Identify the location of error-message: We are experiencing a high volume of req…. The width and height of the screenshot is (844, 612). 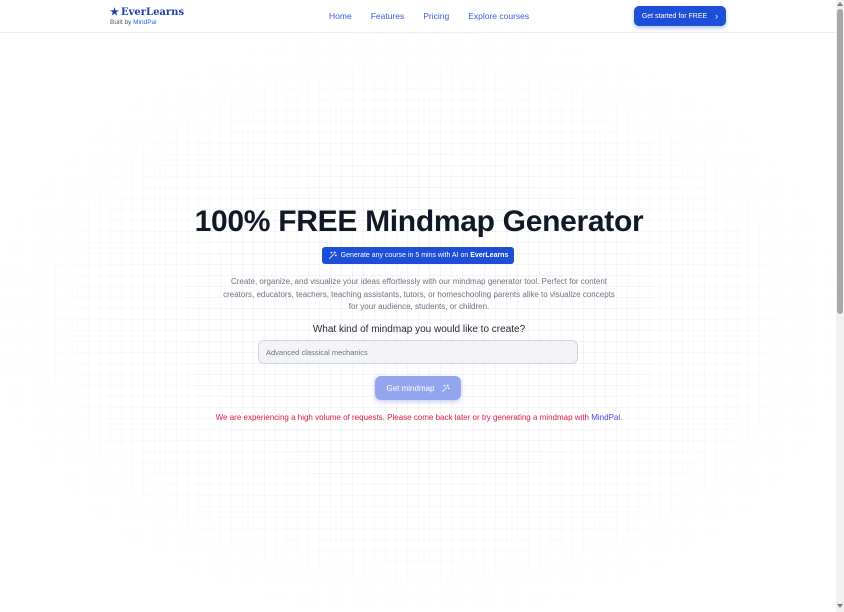
(419, 418).